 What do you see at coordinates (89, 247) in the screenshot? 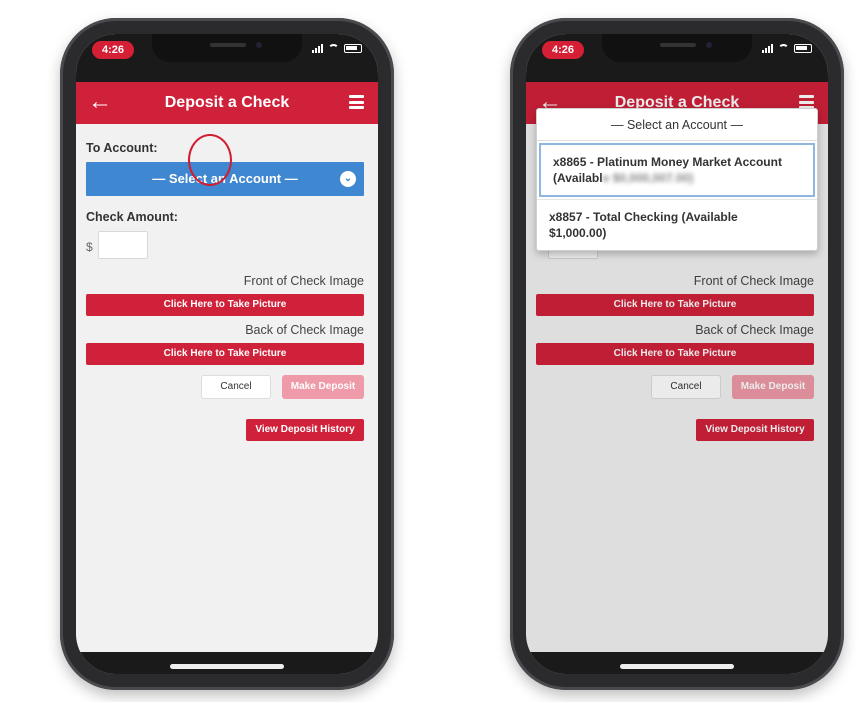
I see `currency-symbol: $` at bounding box center [89, 247].